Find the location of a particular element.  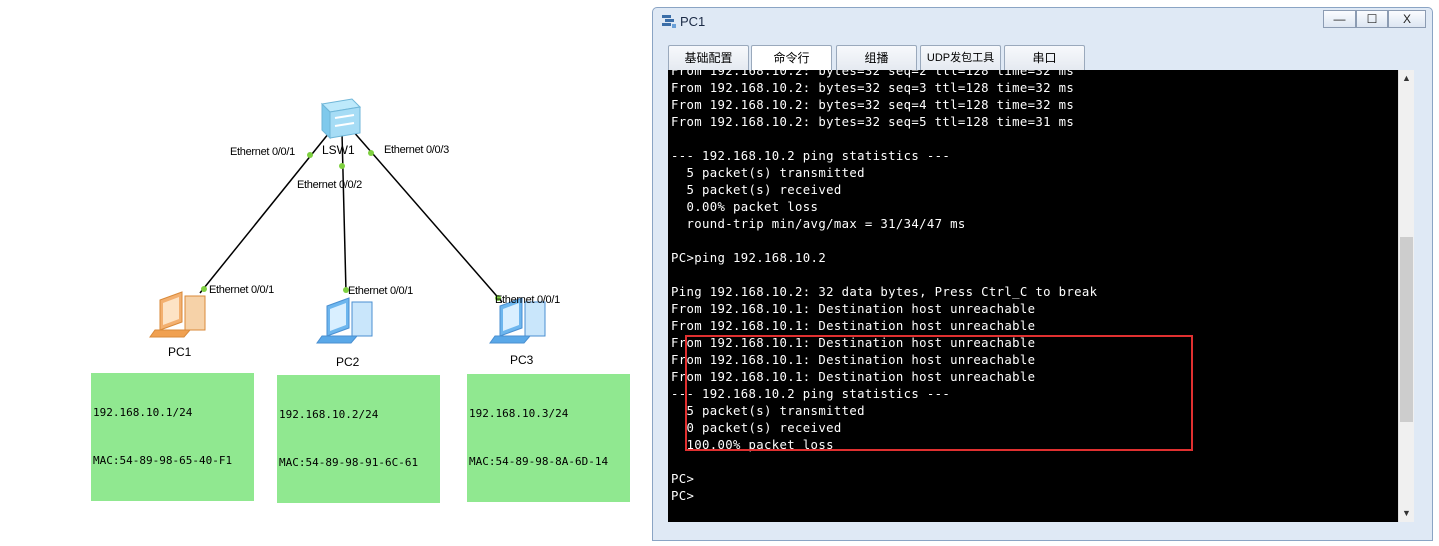

pc2-info-box: 192.168.10.2/24 MAC:54-89-98-91-6C-61 is located at coordinates (358, 439).